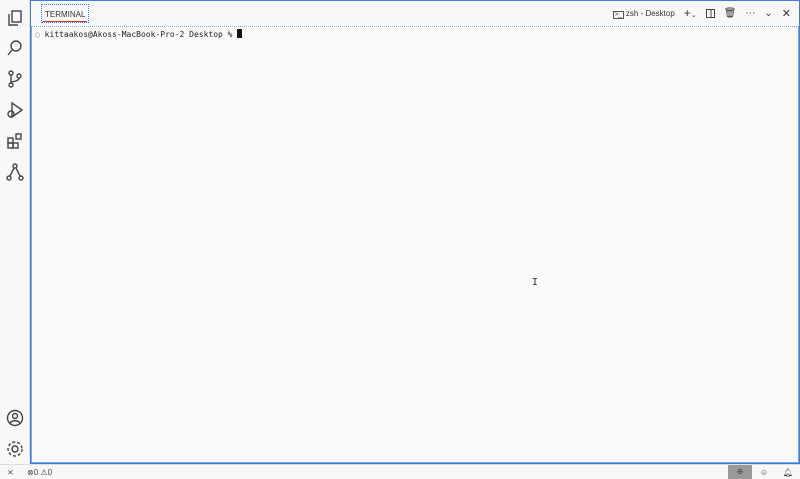 The image size is (800, 479). I want to click on new-terminal-button: +⌄, so click(690, 13).